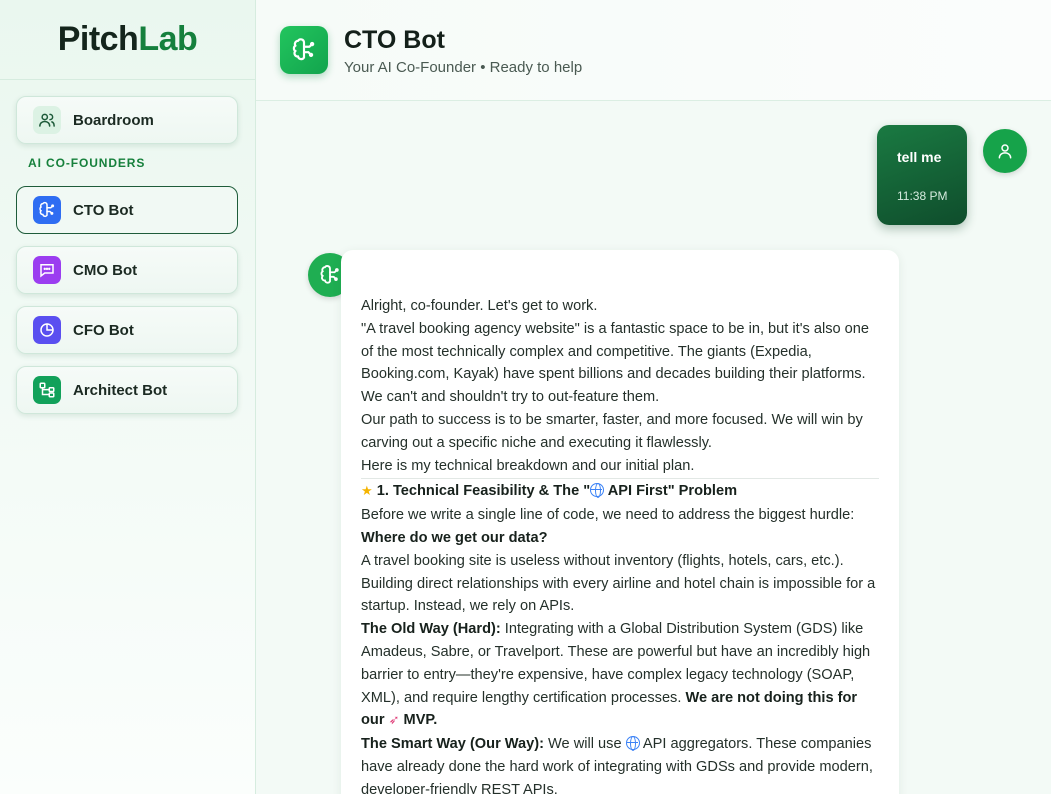  Describe the element at coordinates (620, 538) in the screenshot. I see `bot-paragraph-bold: Where do we get our data?` at that location.